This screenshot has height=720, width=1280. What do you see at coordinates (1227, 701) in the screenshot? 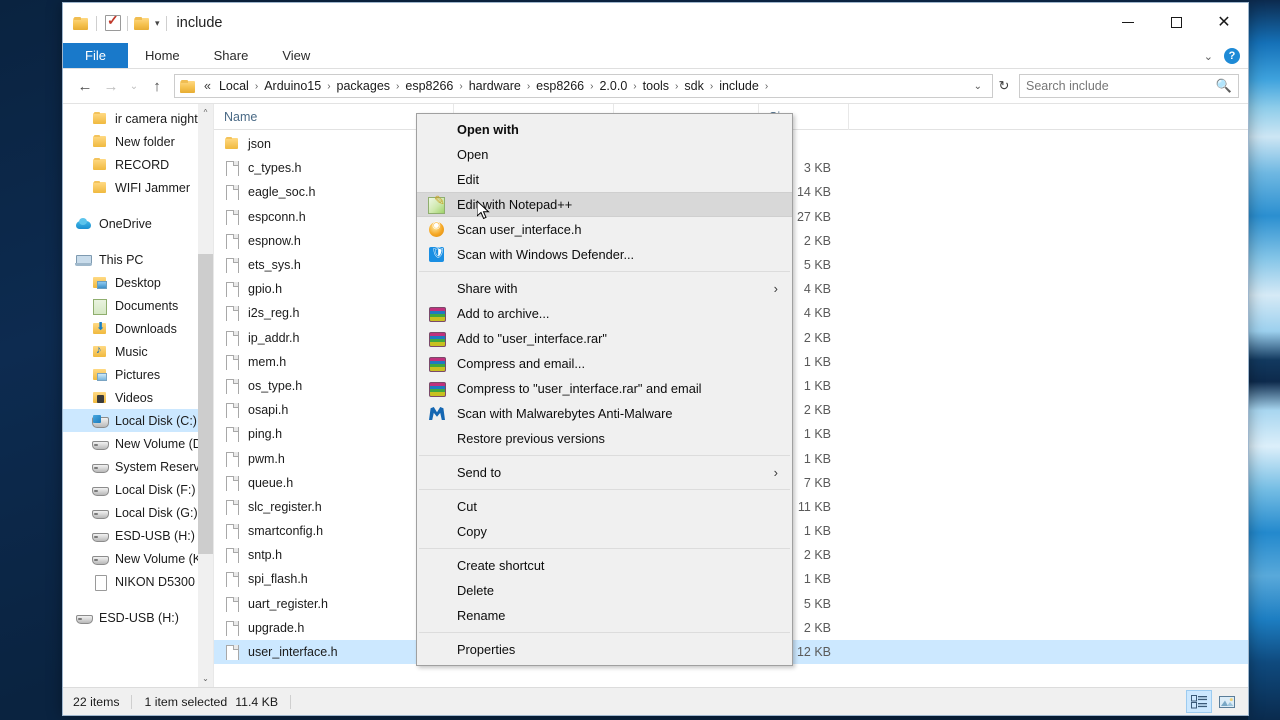
I see `large-icons-view-button` at bounding box center [1227, 701].